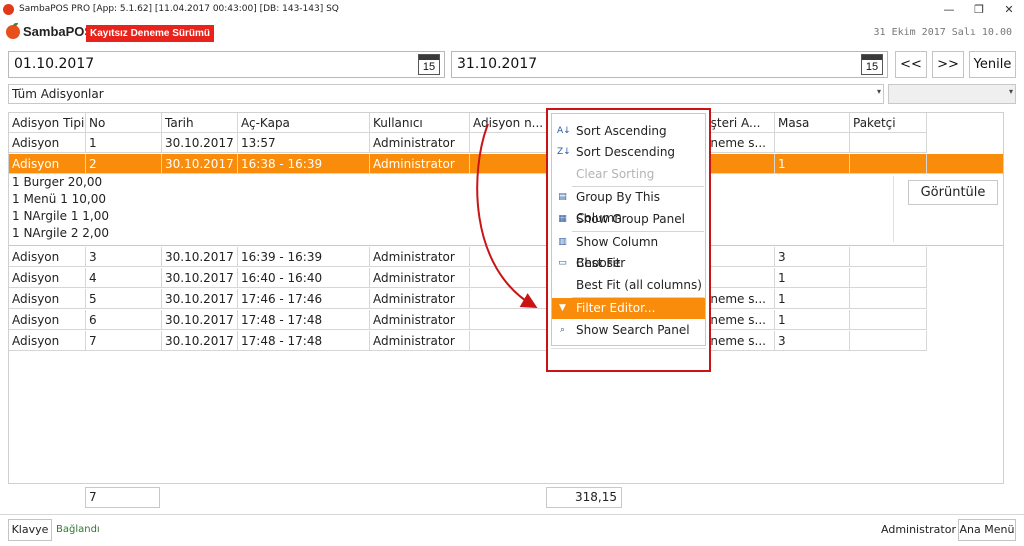 Image resolution: width=1024 pixels, height=546 pixels. I want to click on group-panel-icon: ▦, so click(562, 219).